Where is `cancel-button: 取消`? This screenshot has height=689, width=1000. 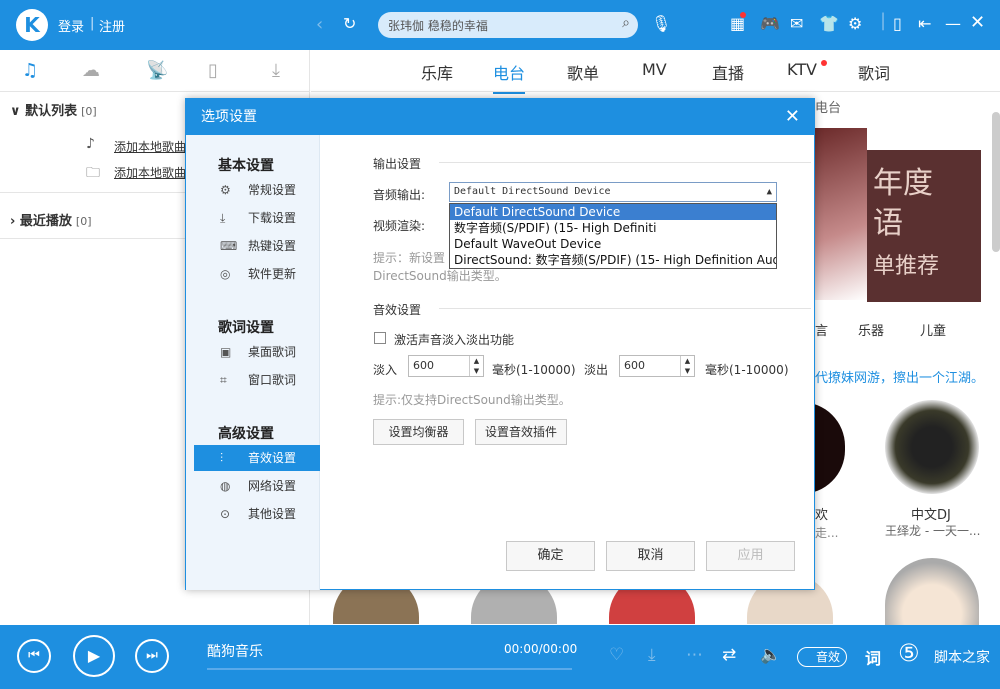
cancel-button: 取消 is located at coordinates (650, 556).